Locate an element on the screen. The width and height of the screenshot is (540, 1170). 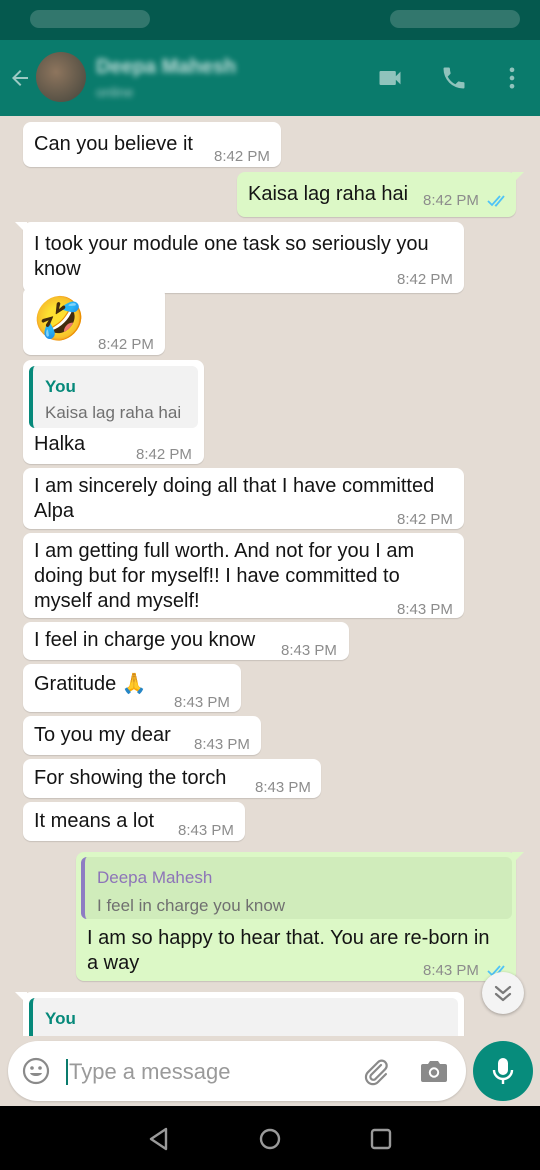
message-outgoing: Kaisa lag raha hai 8:42 PM is located at coordinates (380, 194).